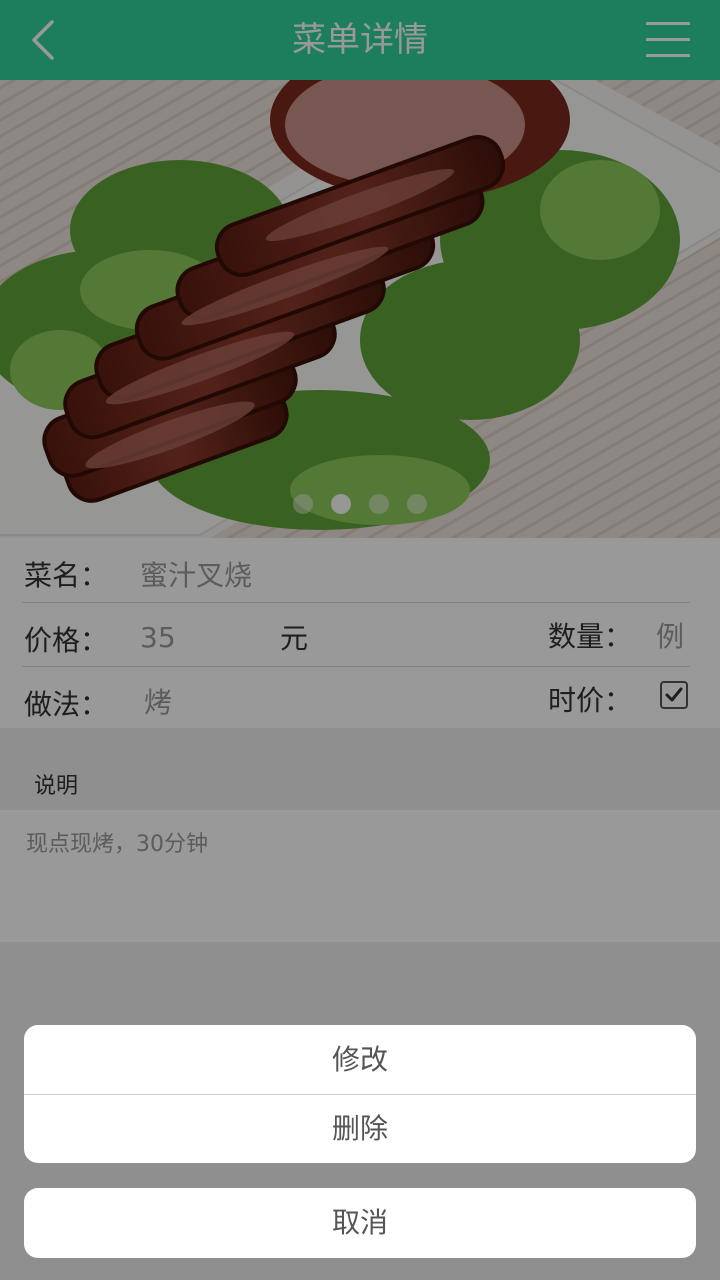 This screenshot has height=1280, width=720. I want to click on delete-button: 删除, so click(360, 1128).